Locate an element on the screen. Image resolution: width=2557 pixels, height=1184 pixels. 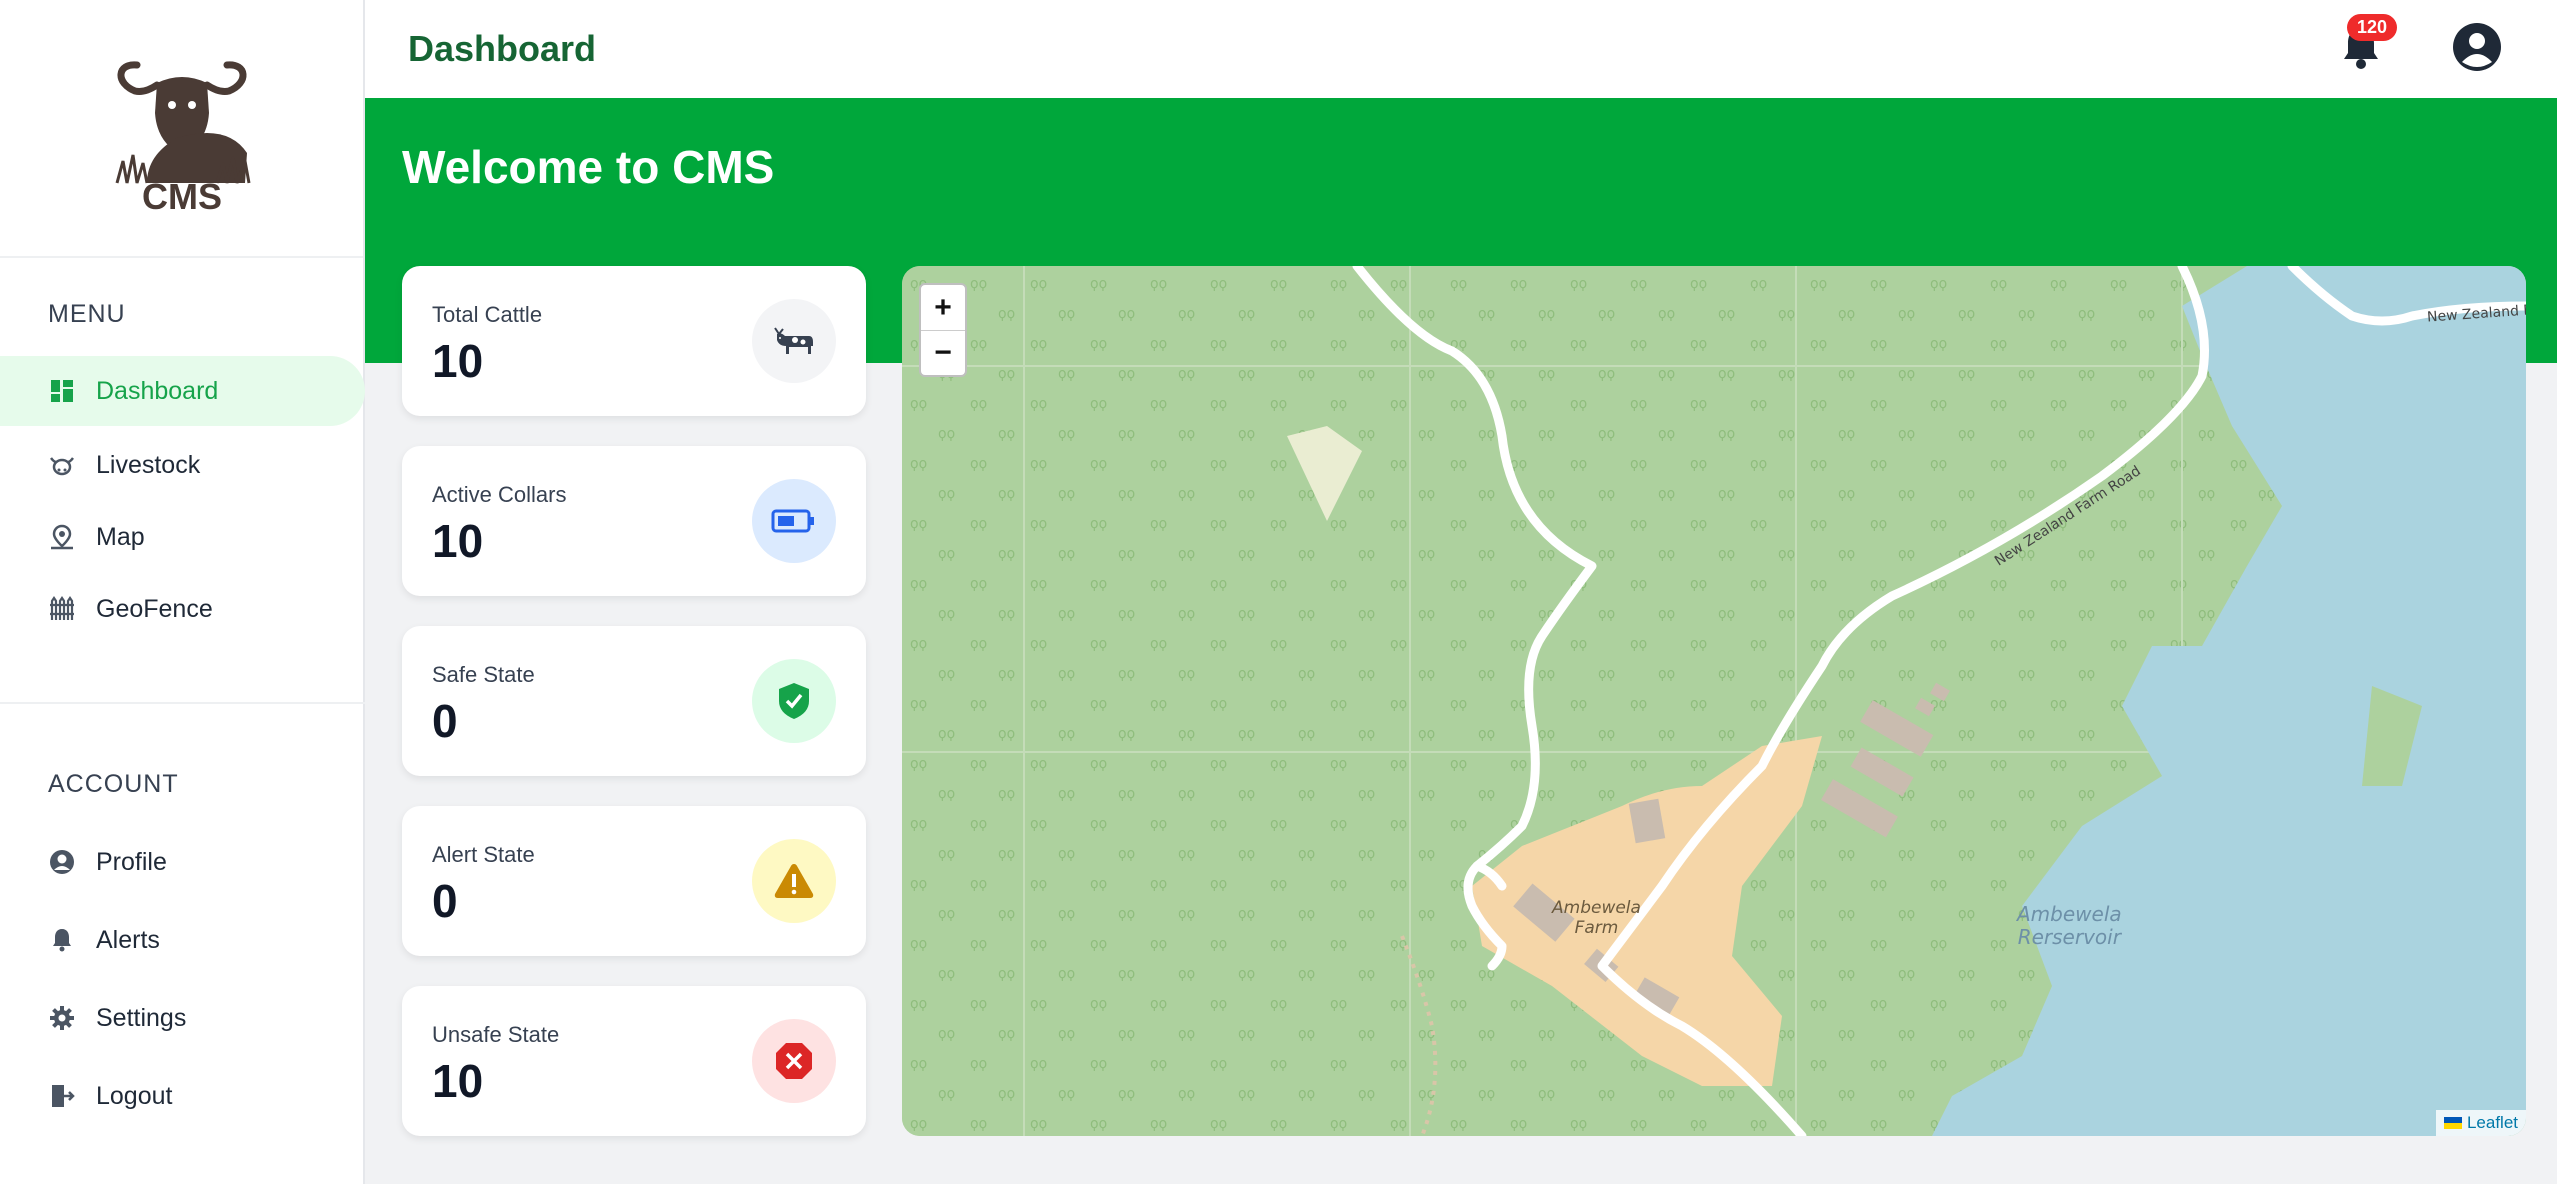
gear-icon is located at coordinates (62, 1018).